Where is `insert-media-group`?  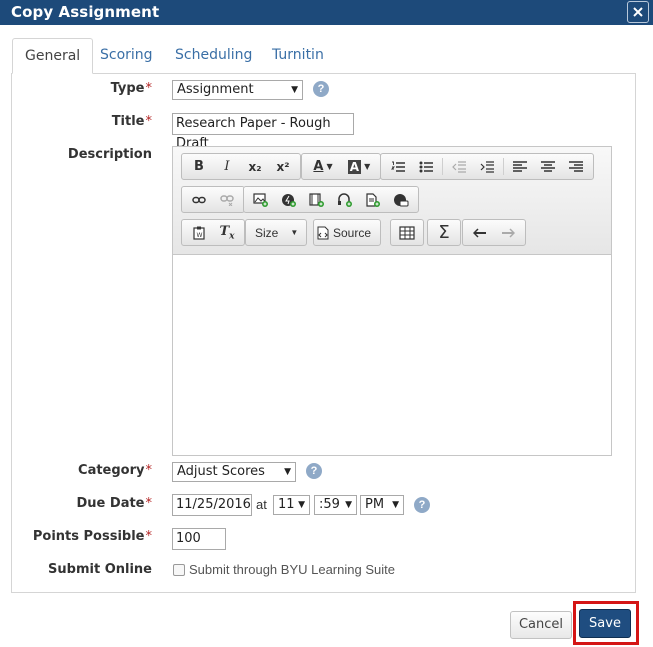 insert-media-group is located at coordinates (331, 199).